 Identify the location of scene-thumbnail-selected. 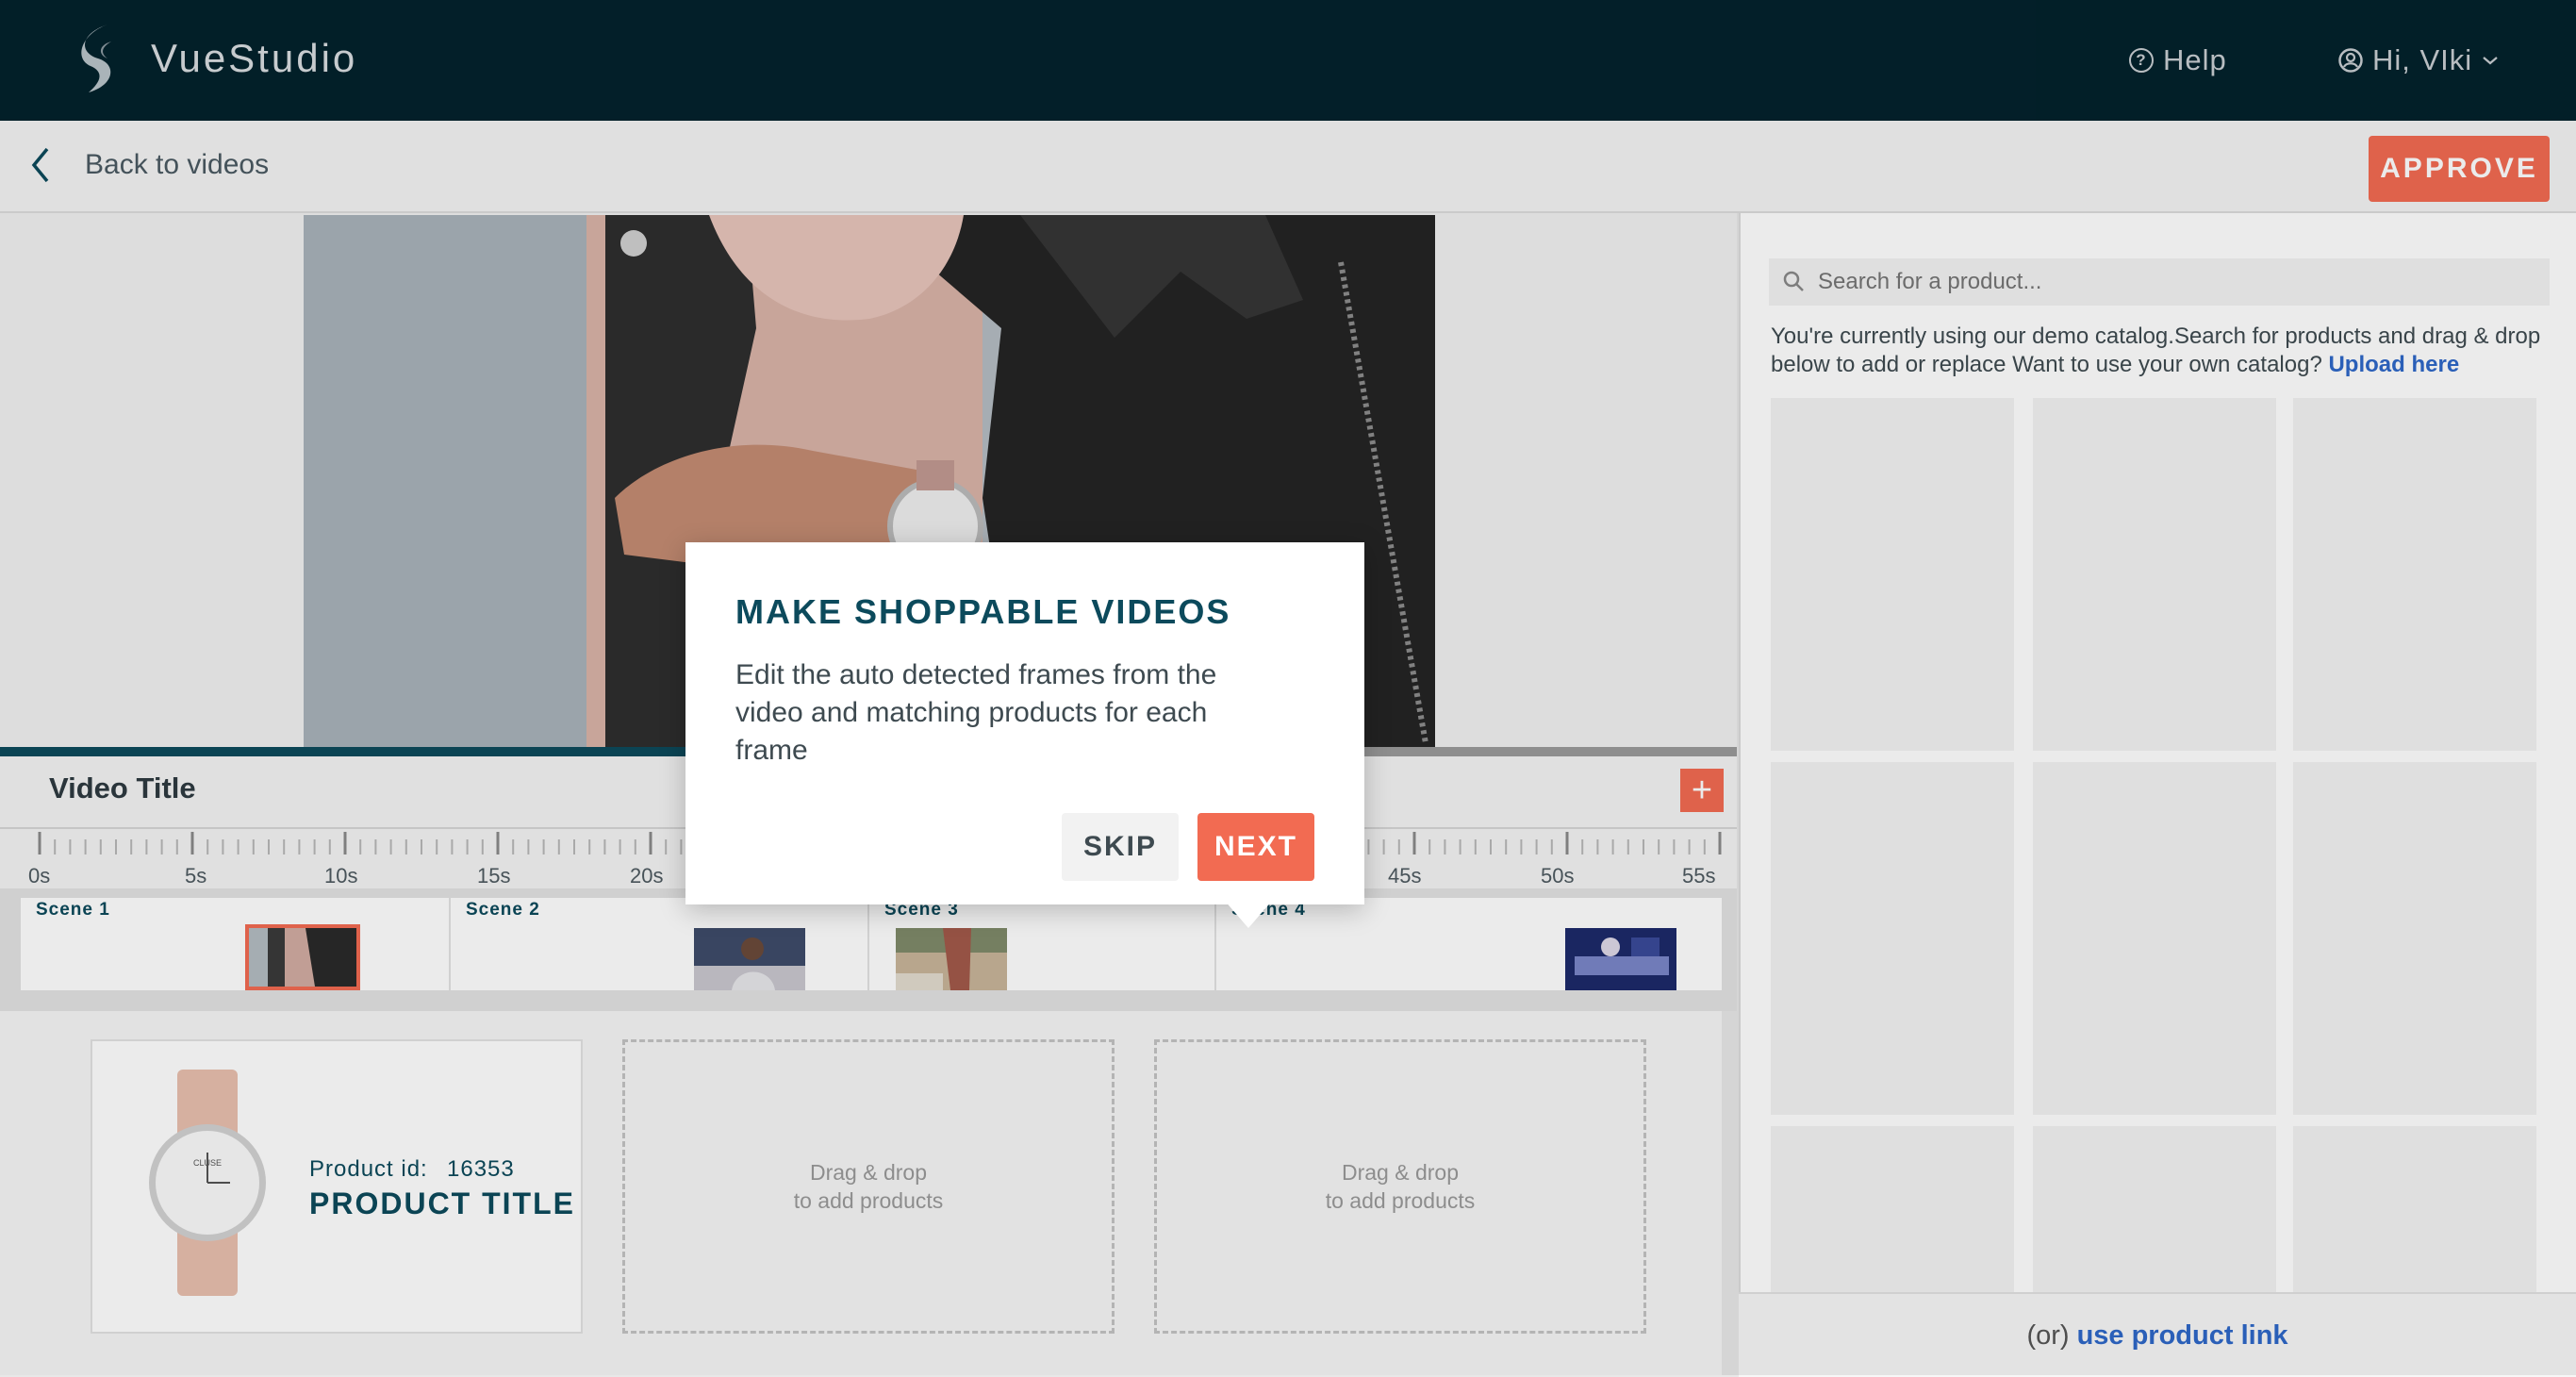
(302, 957).